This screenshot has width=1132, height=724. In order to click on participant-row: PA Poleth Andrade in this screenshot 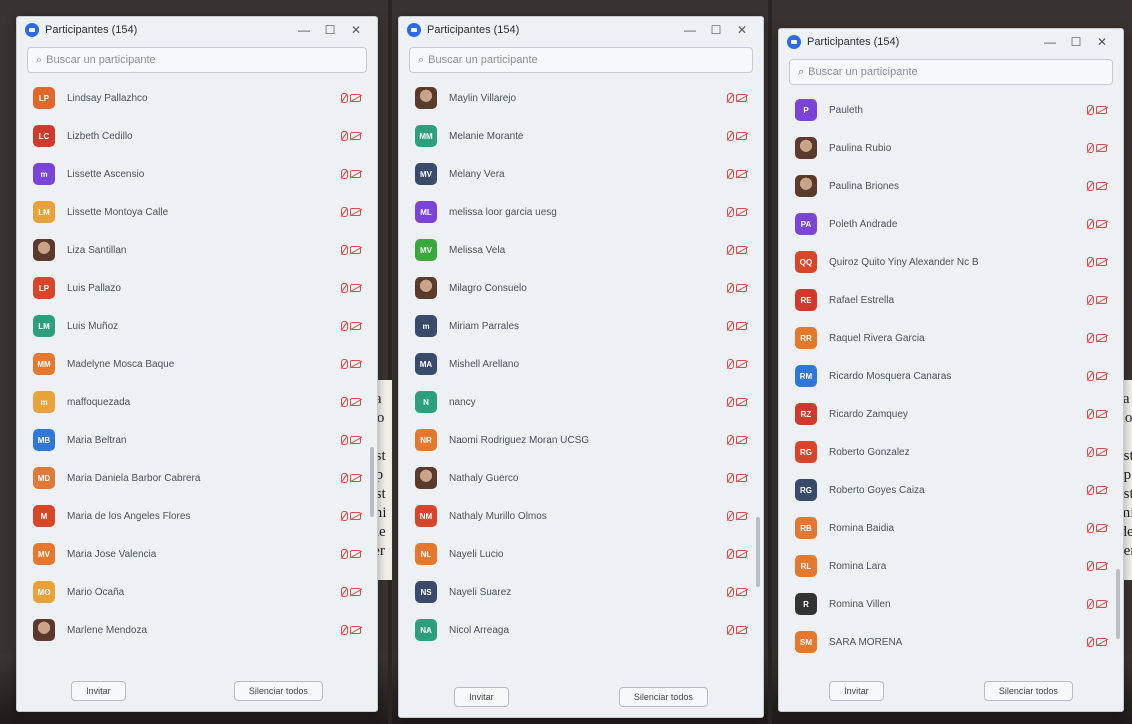, I will do `click(951, 224)`.